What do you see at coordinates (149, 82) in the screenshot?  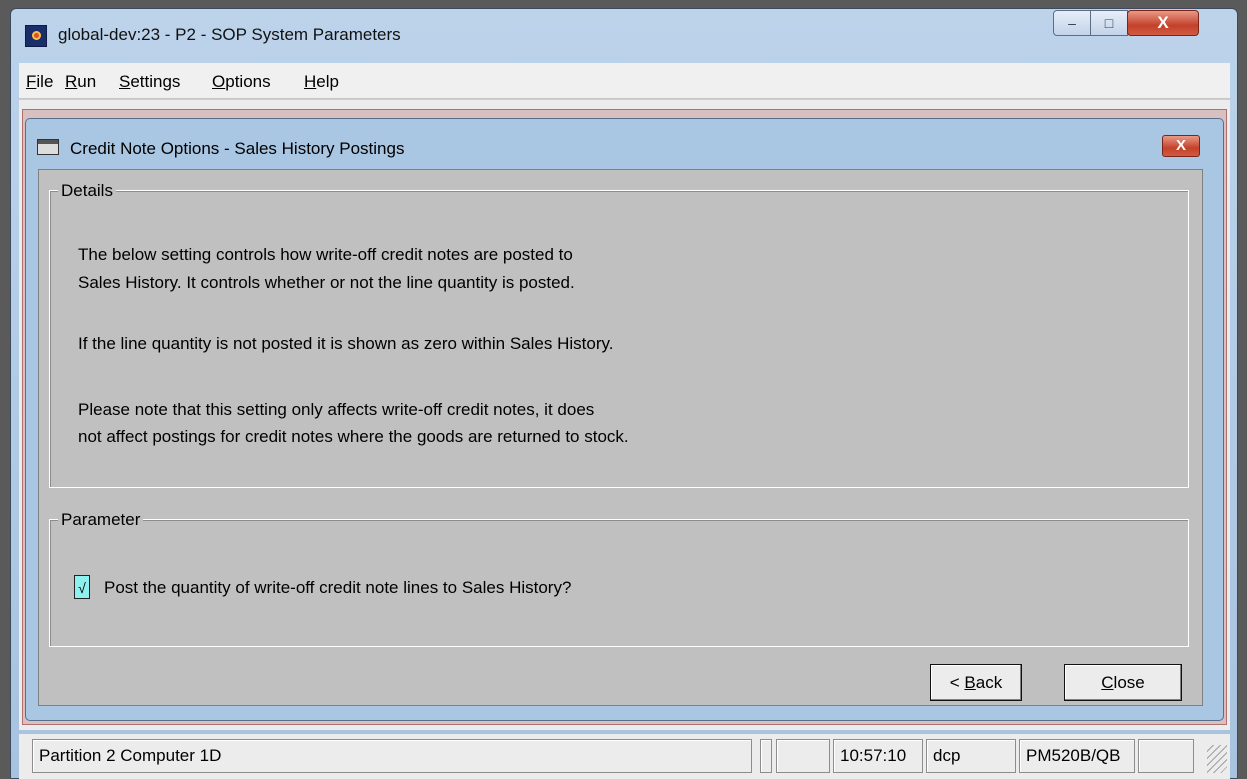 I see `menu-settings: Settings` at bounding box center [149, 82].